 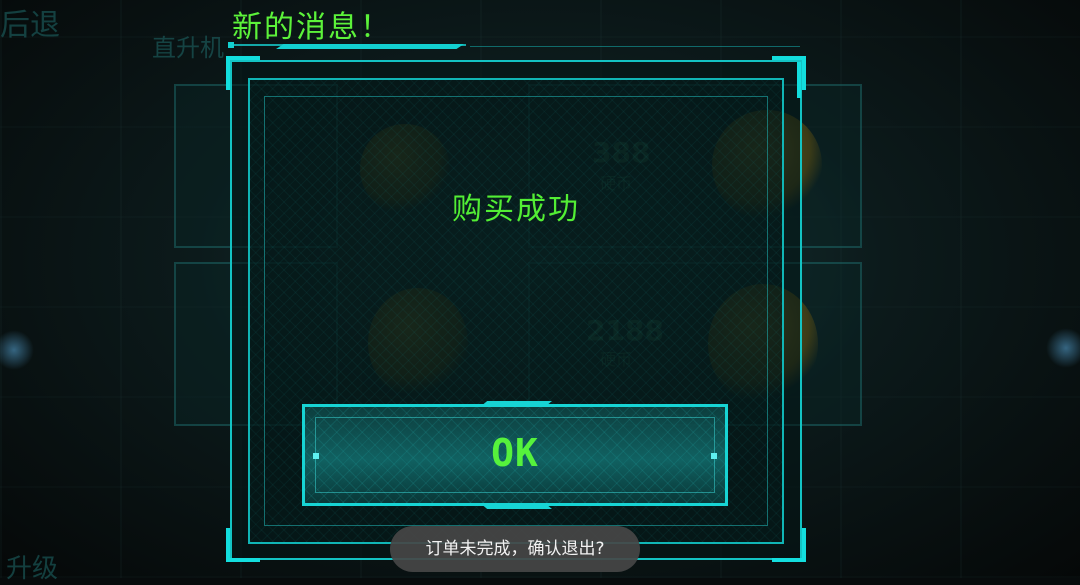 What do you see at coordinates (516, 506) in the screenshot?
I see `ok-button-bottom-tab` at bounding box center [516, 506].